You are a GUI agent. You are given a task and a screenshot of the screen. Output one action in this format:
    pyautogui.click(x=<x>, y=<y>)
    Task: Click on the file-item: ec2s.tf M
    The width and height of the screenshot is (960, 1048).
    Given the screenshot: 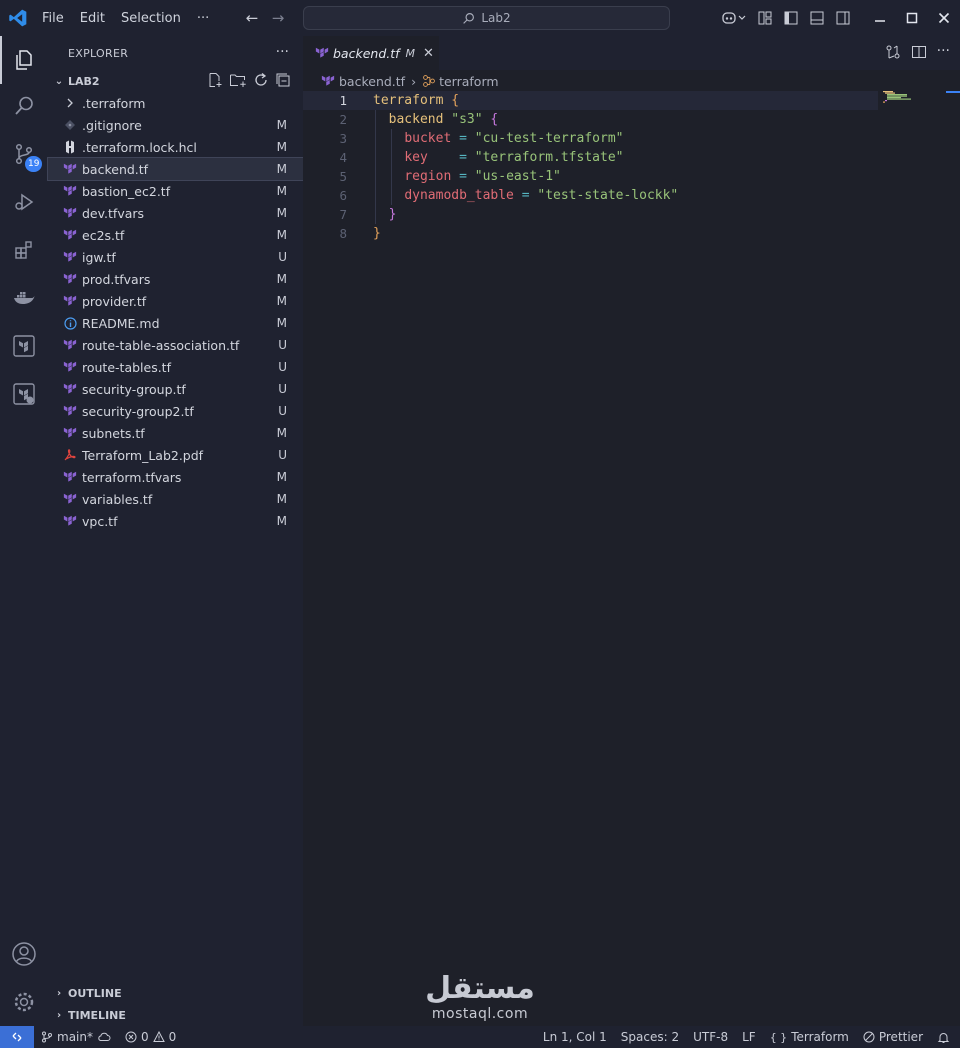 What is the action you would take?
    pyautogui.click(x=175, y=235)
    